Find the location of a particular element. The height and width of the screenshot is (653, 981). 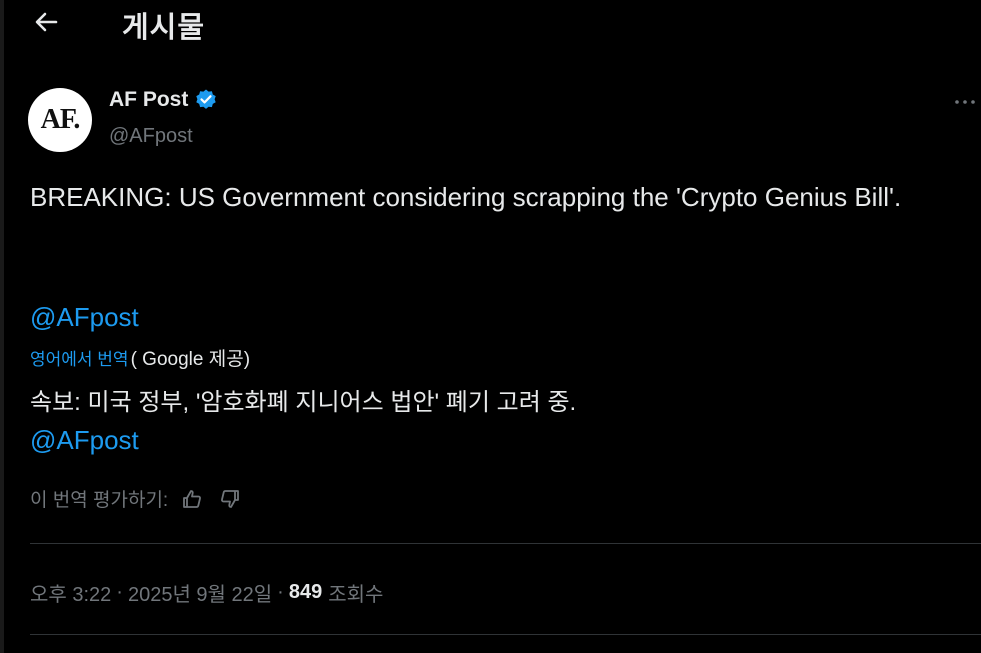

arrow-left-icon is located at coordinates (46, 22).